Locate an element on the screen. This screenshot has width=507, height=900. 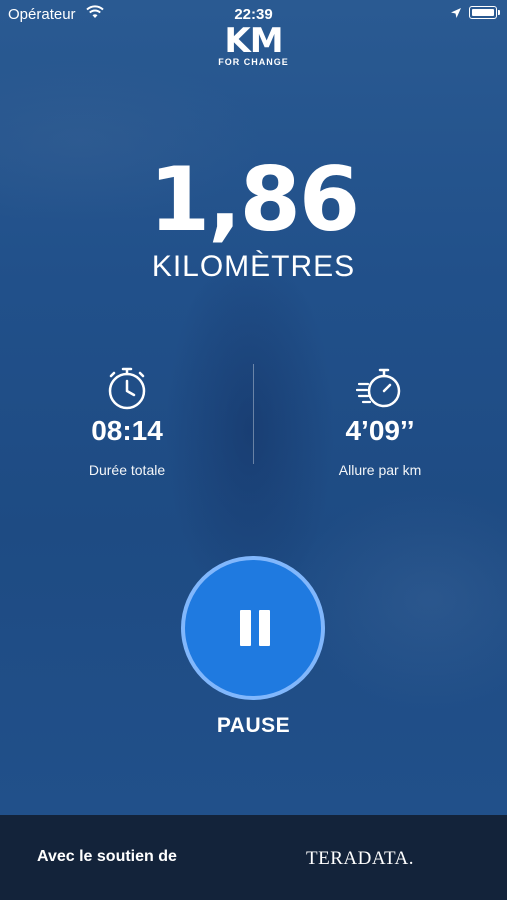
duration-stat: 08:14 Durée totale is located at coordinates (127, 421).